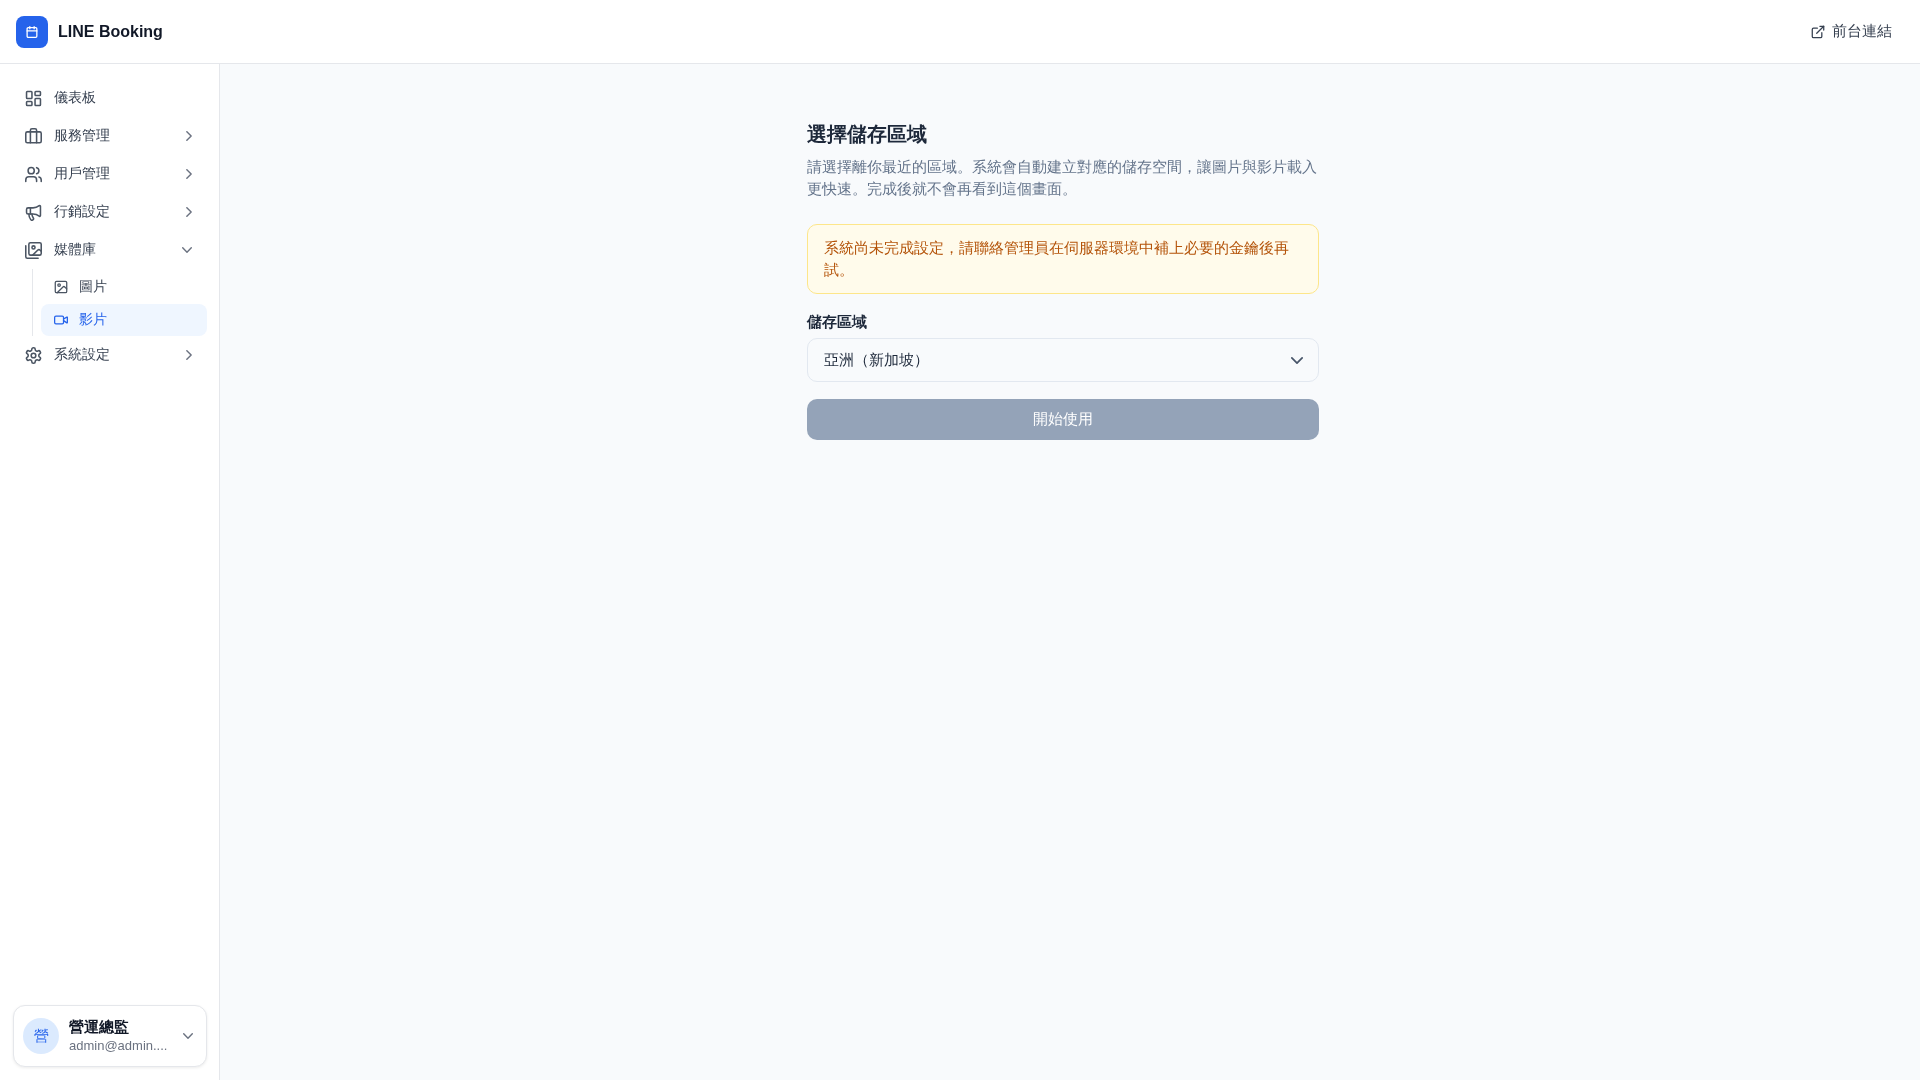 This screenshot has width=1920, height=1080. I want to click on video-camera-icon, so click(61, 320).